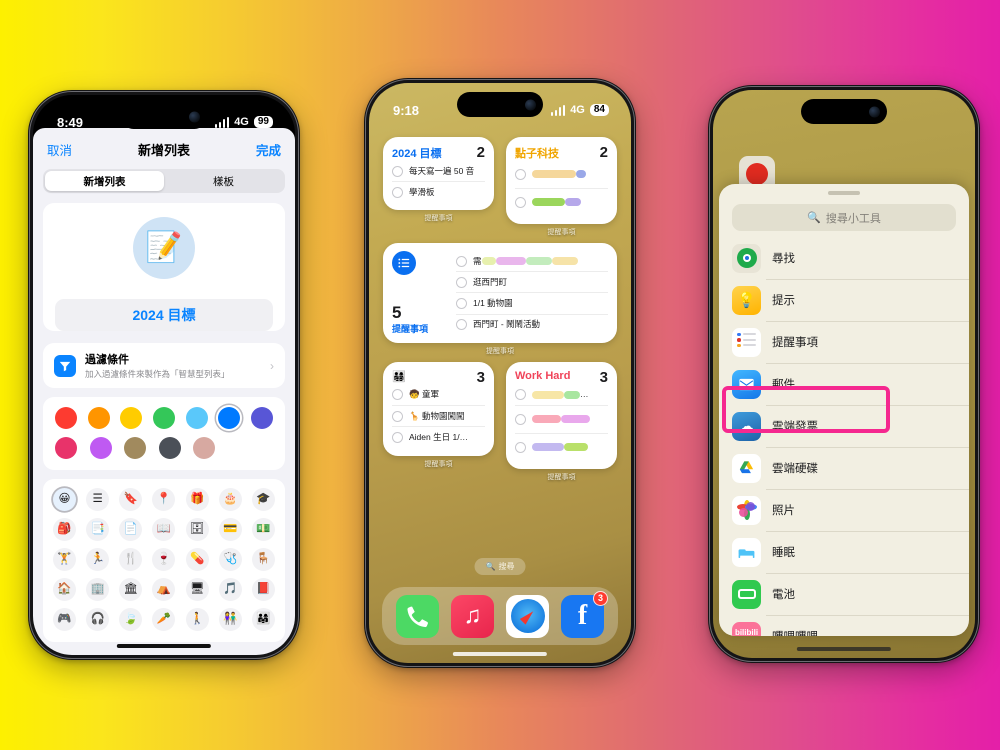 Image resolution: width=1000 pixels, height=750 pixels. Describe the element at coordinates (131, 529) in the screenshot. I see `glyph-document-icon: 📄` at that location.